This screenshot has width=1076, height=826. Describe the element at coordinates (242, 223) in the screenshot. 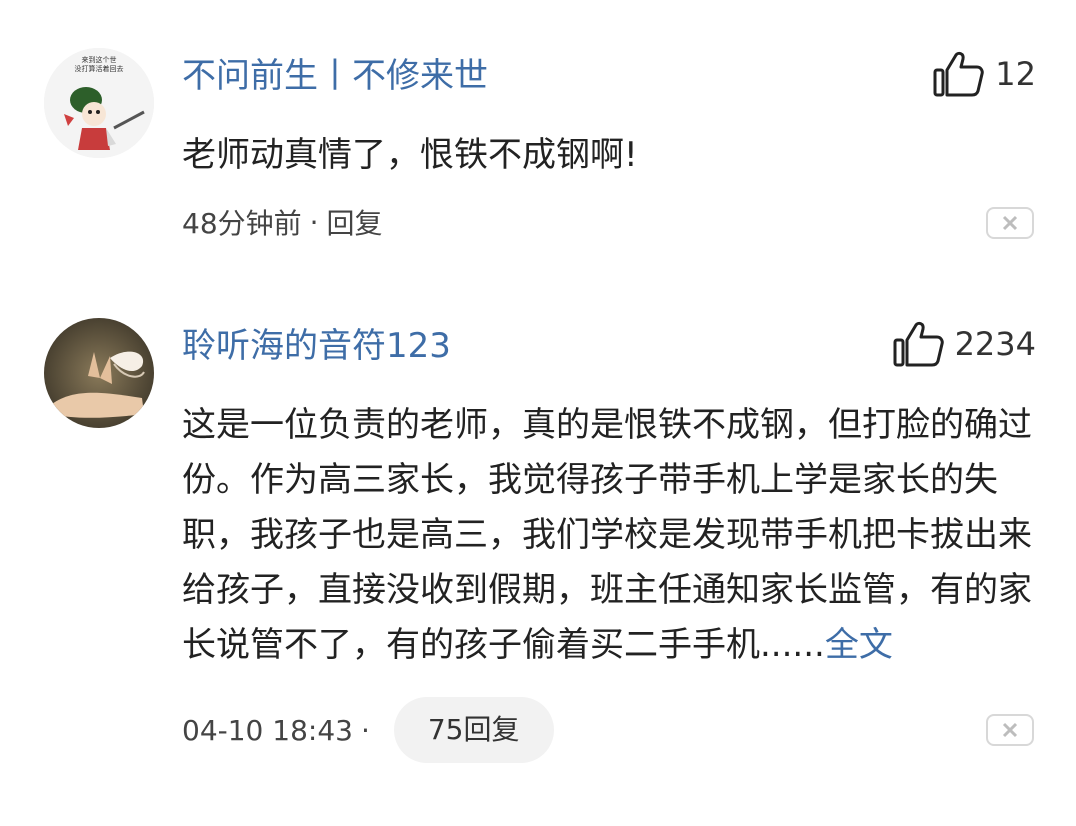

I see `comment-time: 48分钟前` at that location.